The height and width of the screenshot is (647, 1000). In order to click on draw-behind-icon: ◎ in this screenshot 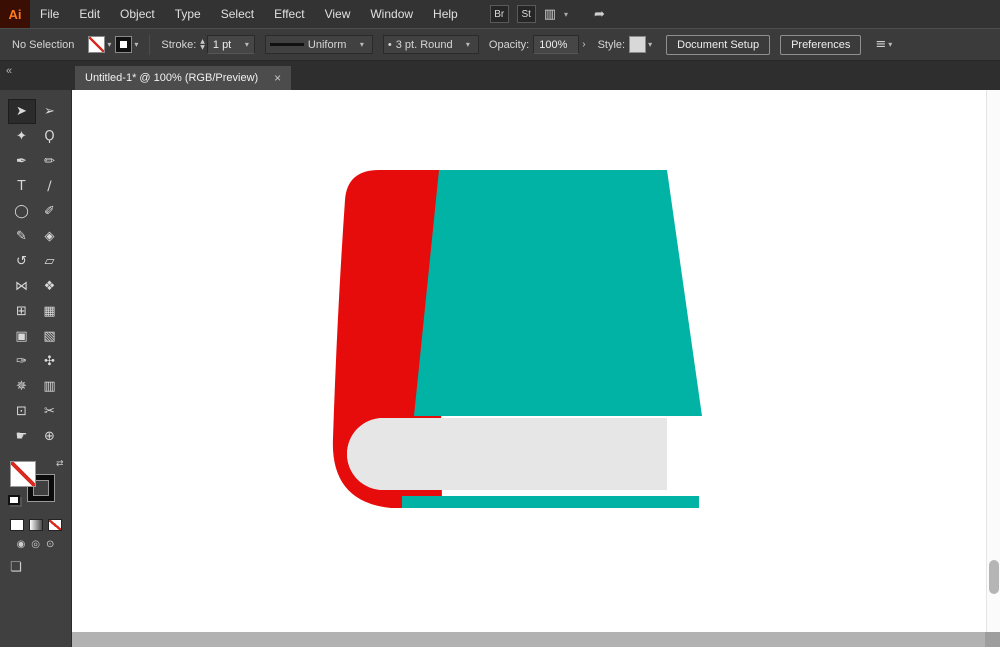, I will do `click(35, 544)`.